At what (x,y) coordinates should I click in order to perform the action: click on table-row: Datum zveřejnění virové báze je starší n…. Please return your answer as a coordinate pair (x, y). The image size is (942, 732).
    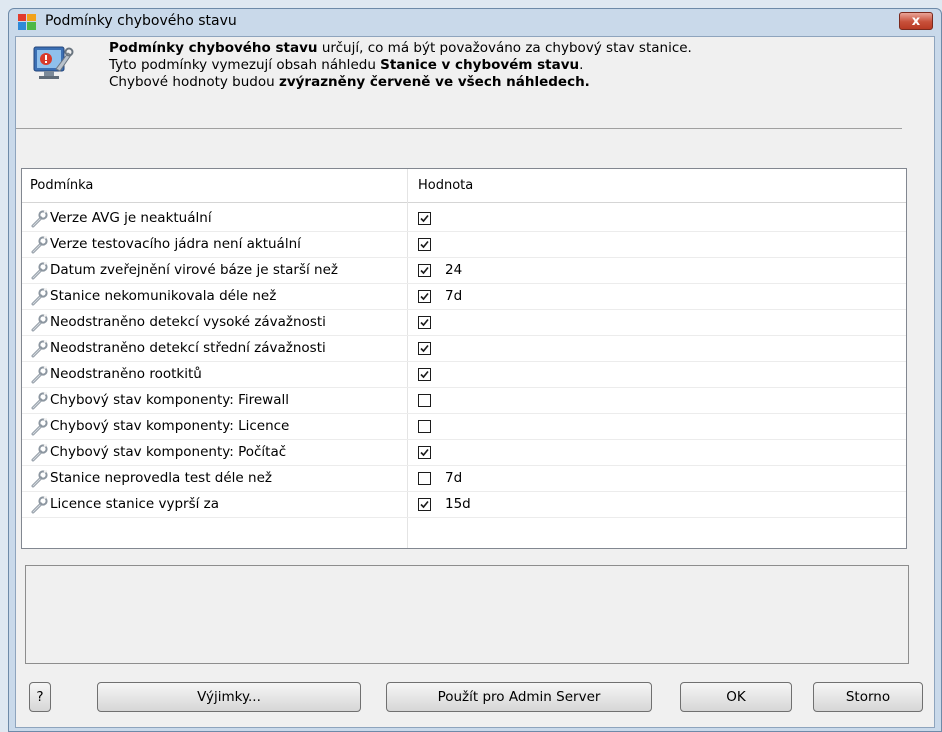
    Looking at the image, I should click on (464, 271).